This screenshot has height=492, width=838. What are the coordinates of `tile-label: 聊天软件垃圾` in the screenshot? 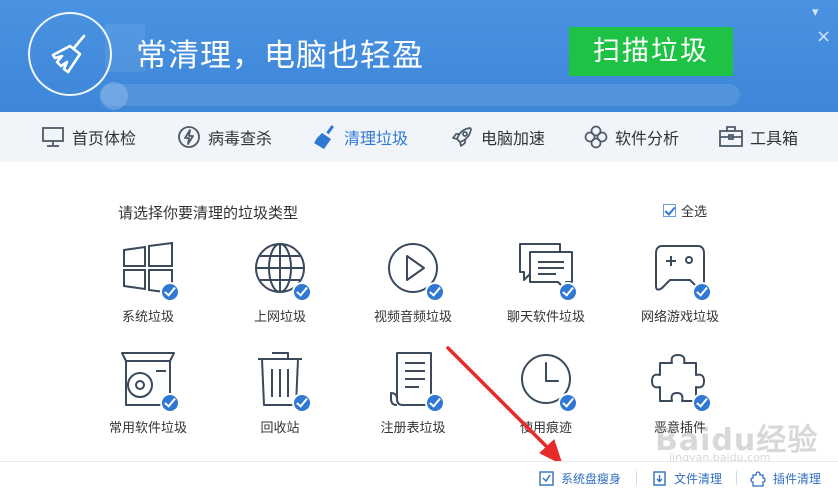 It's located at (545, 317).